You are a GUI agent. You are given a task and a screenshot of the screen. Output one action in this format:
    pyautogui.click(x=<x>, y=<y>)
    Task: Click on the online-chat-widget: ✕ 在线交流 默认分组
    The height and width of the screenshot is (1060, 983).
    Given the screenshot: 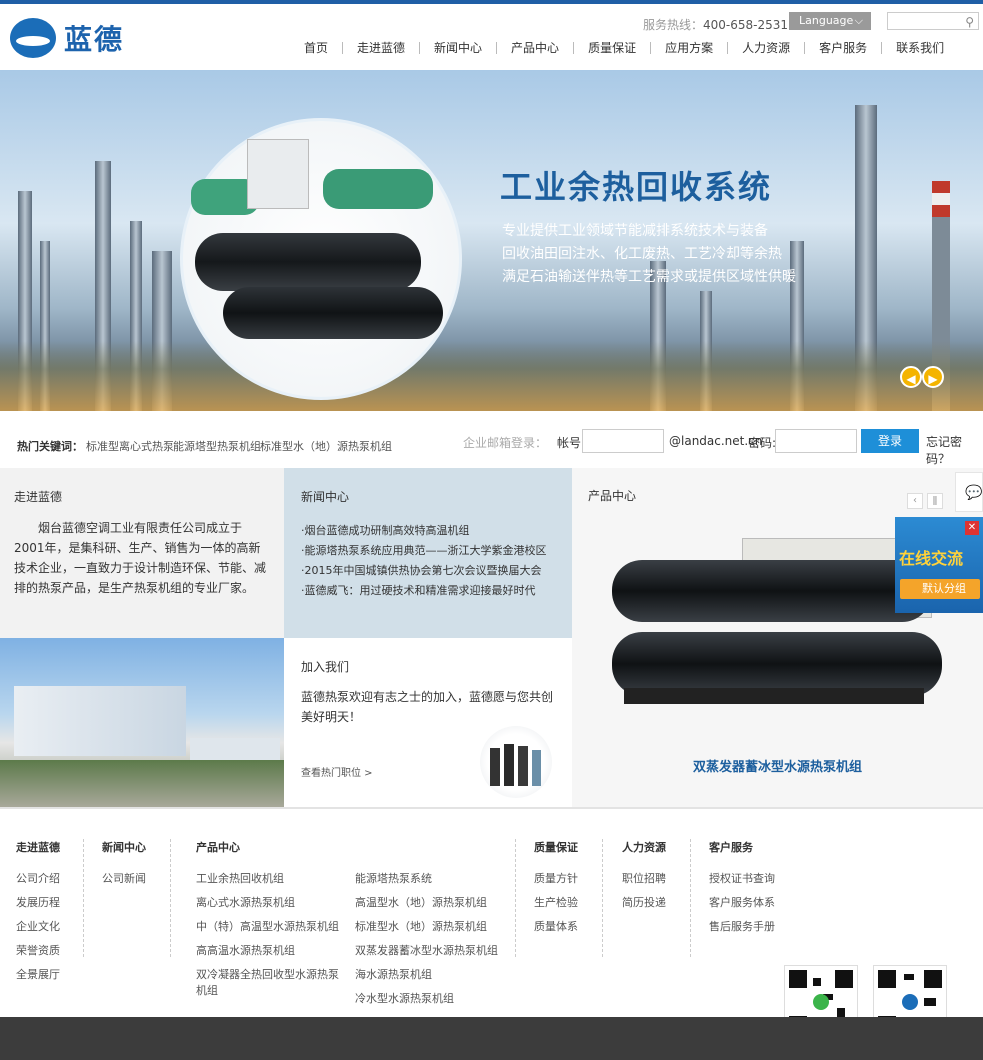 What is the action you would take?
    pyautogui.click(x=939, y=565)
    